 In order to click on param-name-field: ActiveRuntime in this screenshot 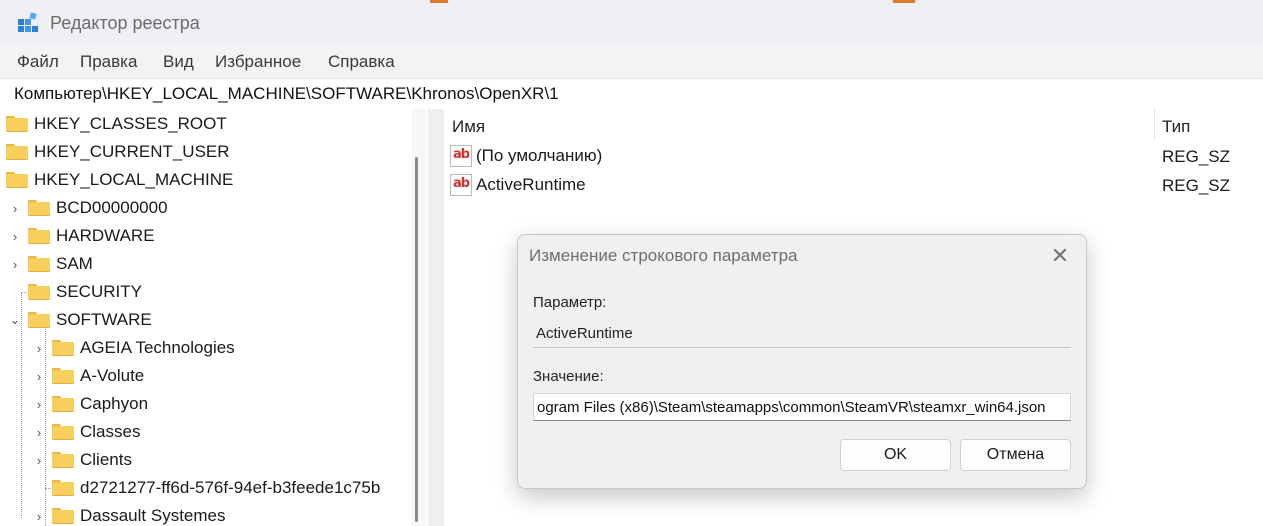, I will do `click(802, 334)`.